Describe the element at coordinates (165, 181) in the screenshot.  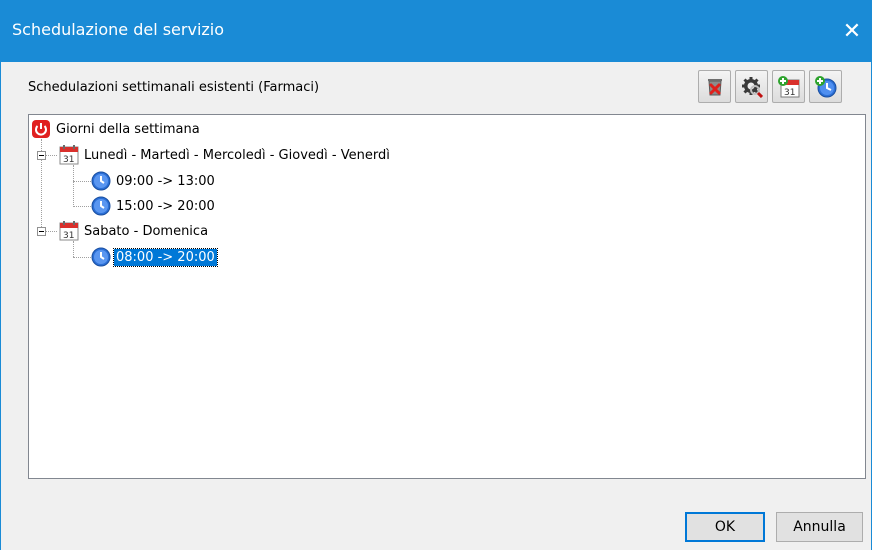
I see `range-label: 09:00 -> 13:00` at that location.